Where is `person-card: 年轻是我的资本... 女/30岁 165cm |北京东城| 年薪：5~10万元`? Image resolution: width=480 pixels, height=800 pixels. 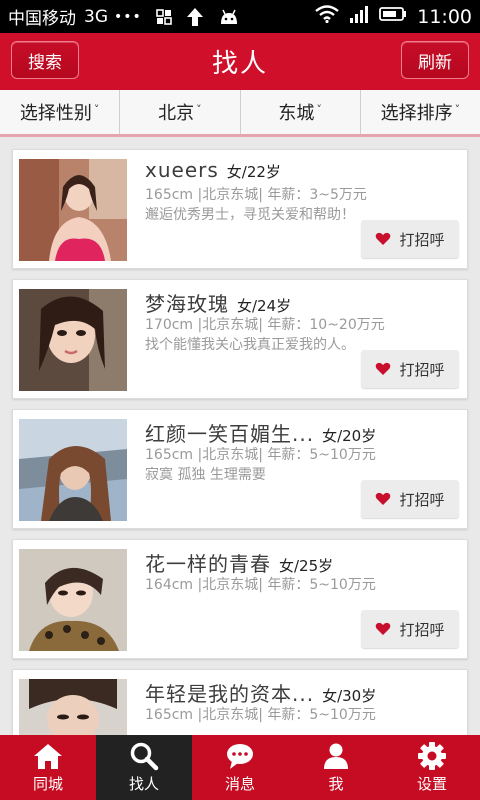
person-card: 年轻是我的资本... 女/30岁 165cm |北京东城| 年薪：5~10万元 is located at coordinates (240, 702).